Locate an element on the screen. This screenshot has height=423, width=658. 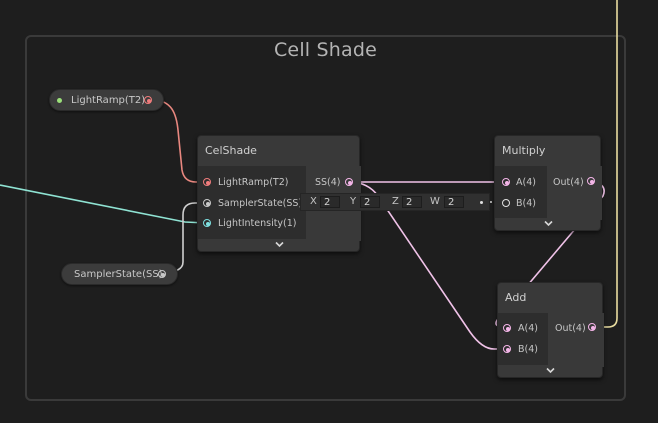
vector4-input-field: X 2 Y 2 Z 2 W 2 is located at coordinates (395, 202).